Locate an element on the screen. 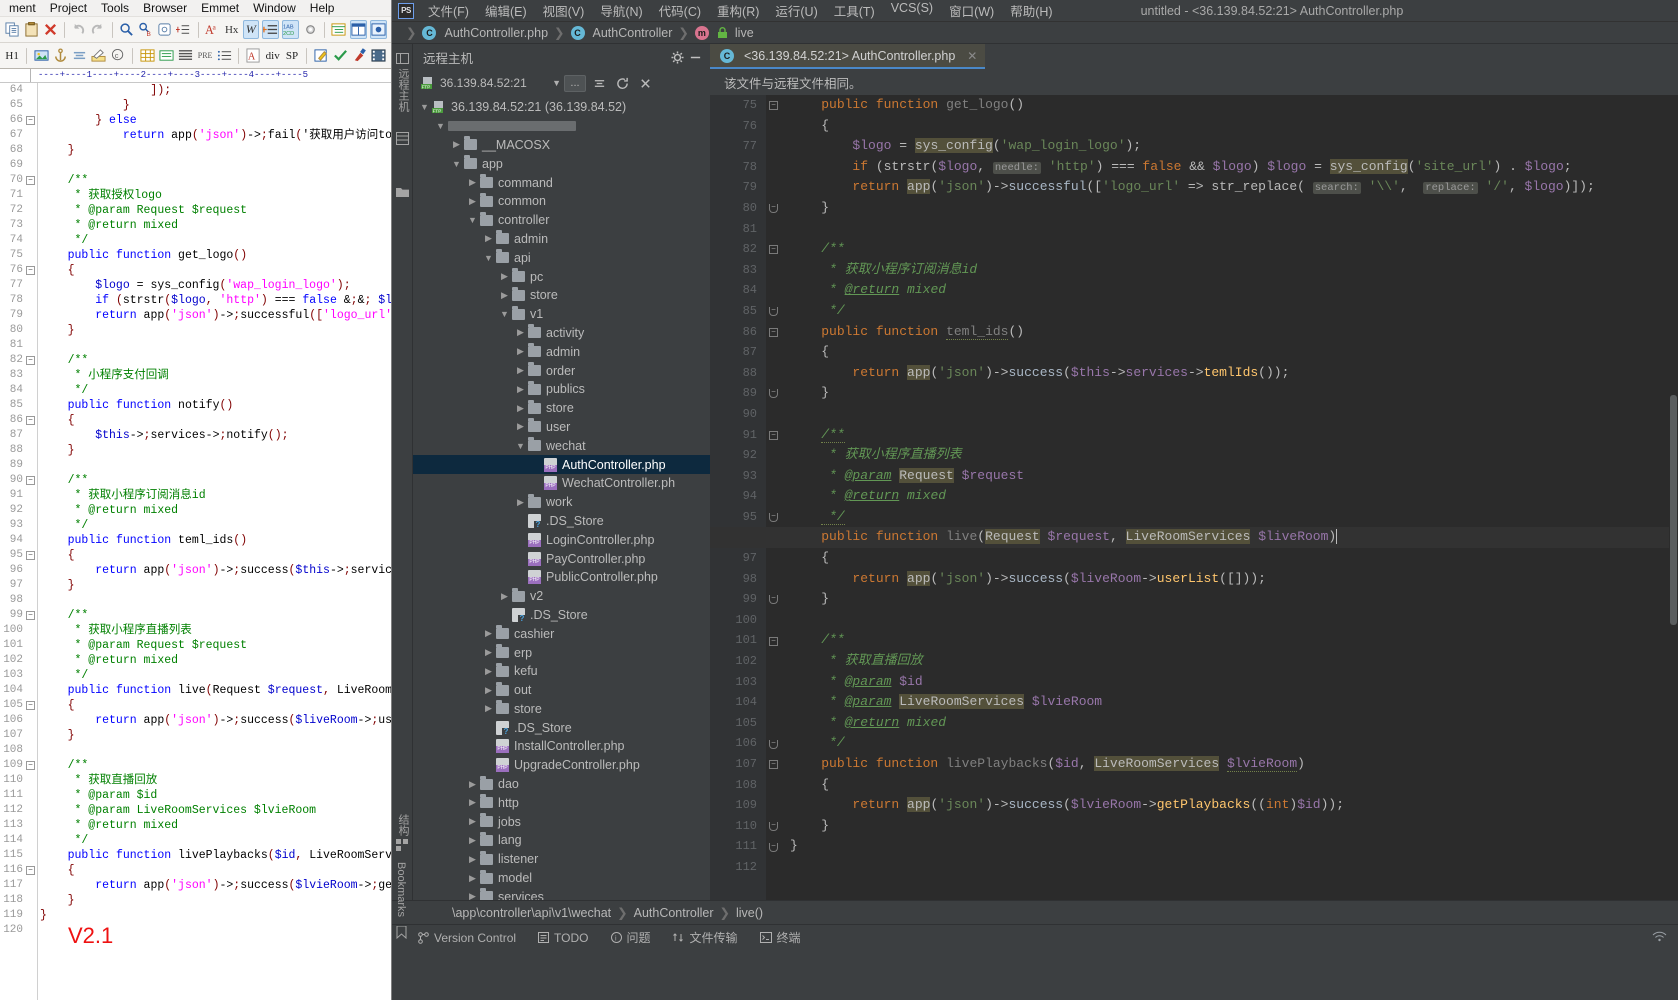 This screenshot has height=1000, width=1678. bookmarks-strip-label: Bookmarks is located at coordinates (401, 889).